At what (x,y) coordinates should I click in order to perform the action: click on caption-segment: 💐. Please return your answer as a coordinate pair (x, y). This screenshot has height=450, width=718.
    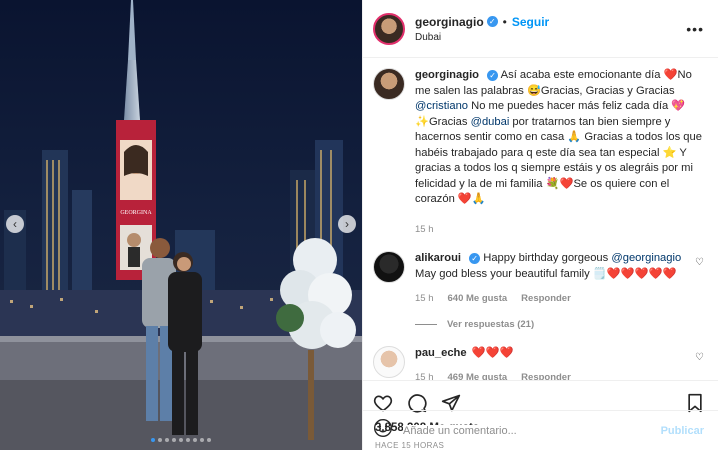
    Looking at the image, I should click on (552, 183).